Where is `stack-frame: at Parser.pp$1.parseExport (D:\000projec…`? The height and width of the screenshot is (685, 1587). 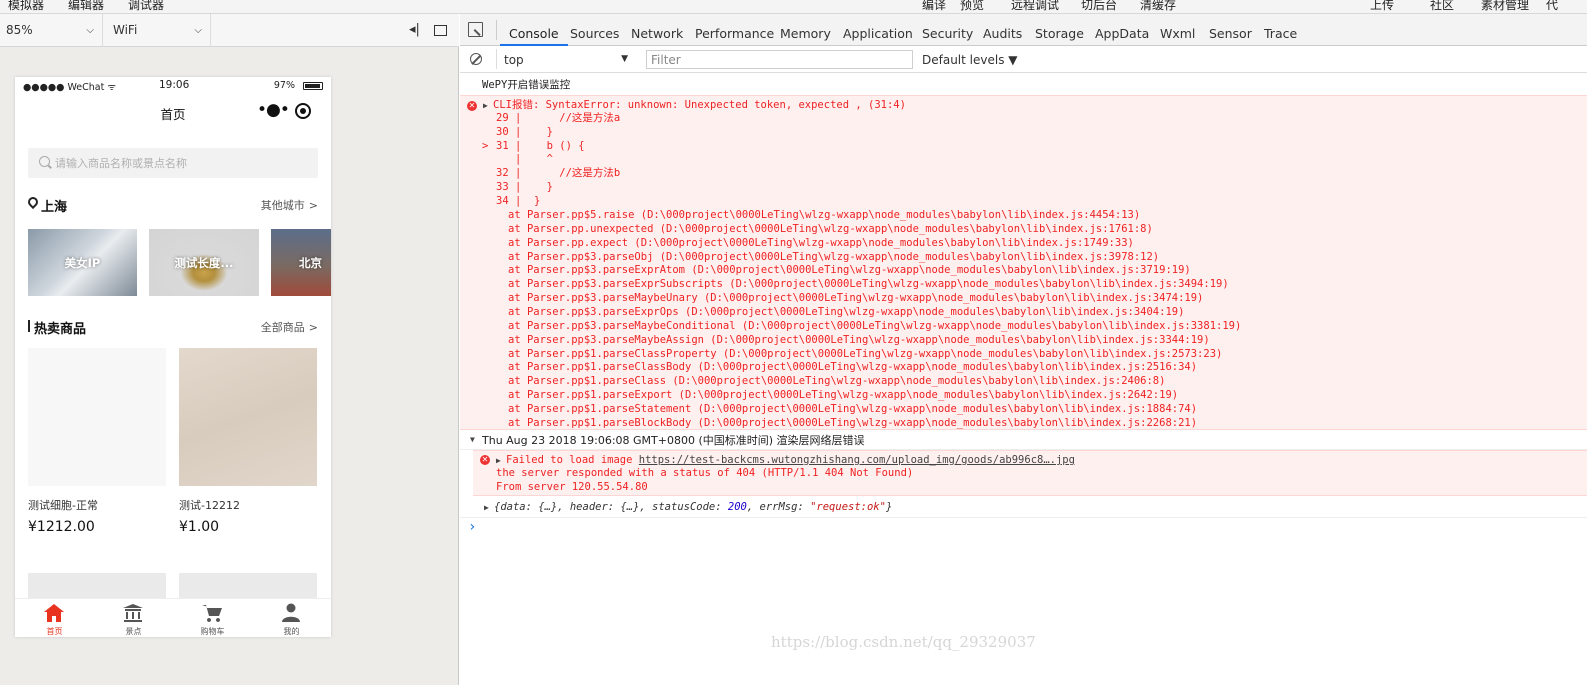 stack-frame: at Parser.pp$1.parseExport (D:\000projec… is located at coordinates (843, 396).